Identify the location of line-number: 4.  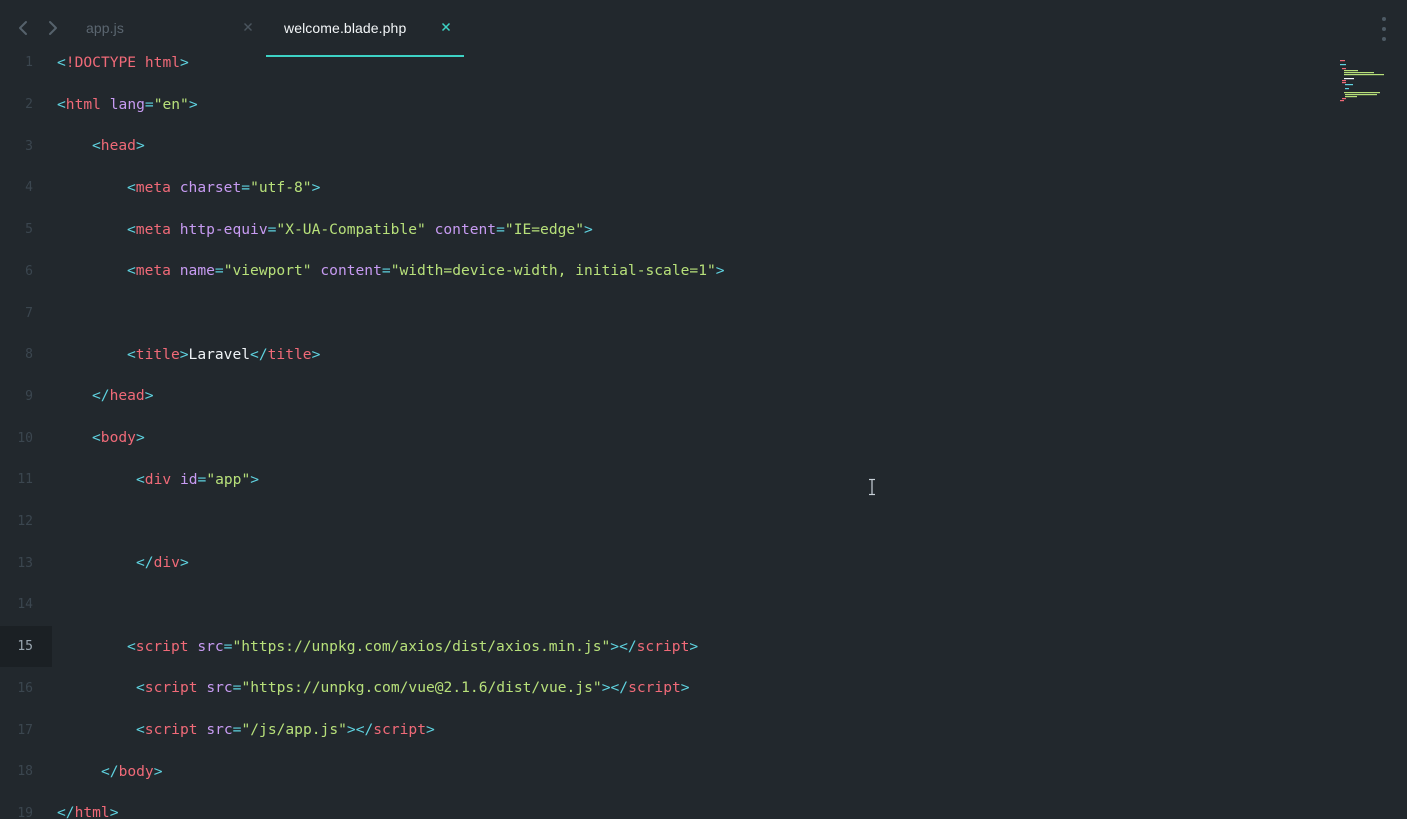
(29, 188).